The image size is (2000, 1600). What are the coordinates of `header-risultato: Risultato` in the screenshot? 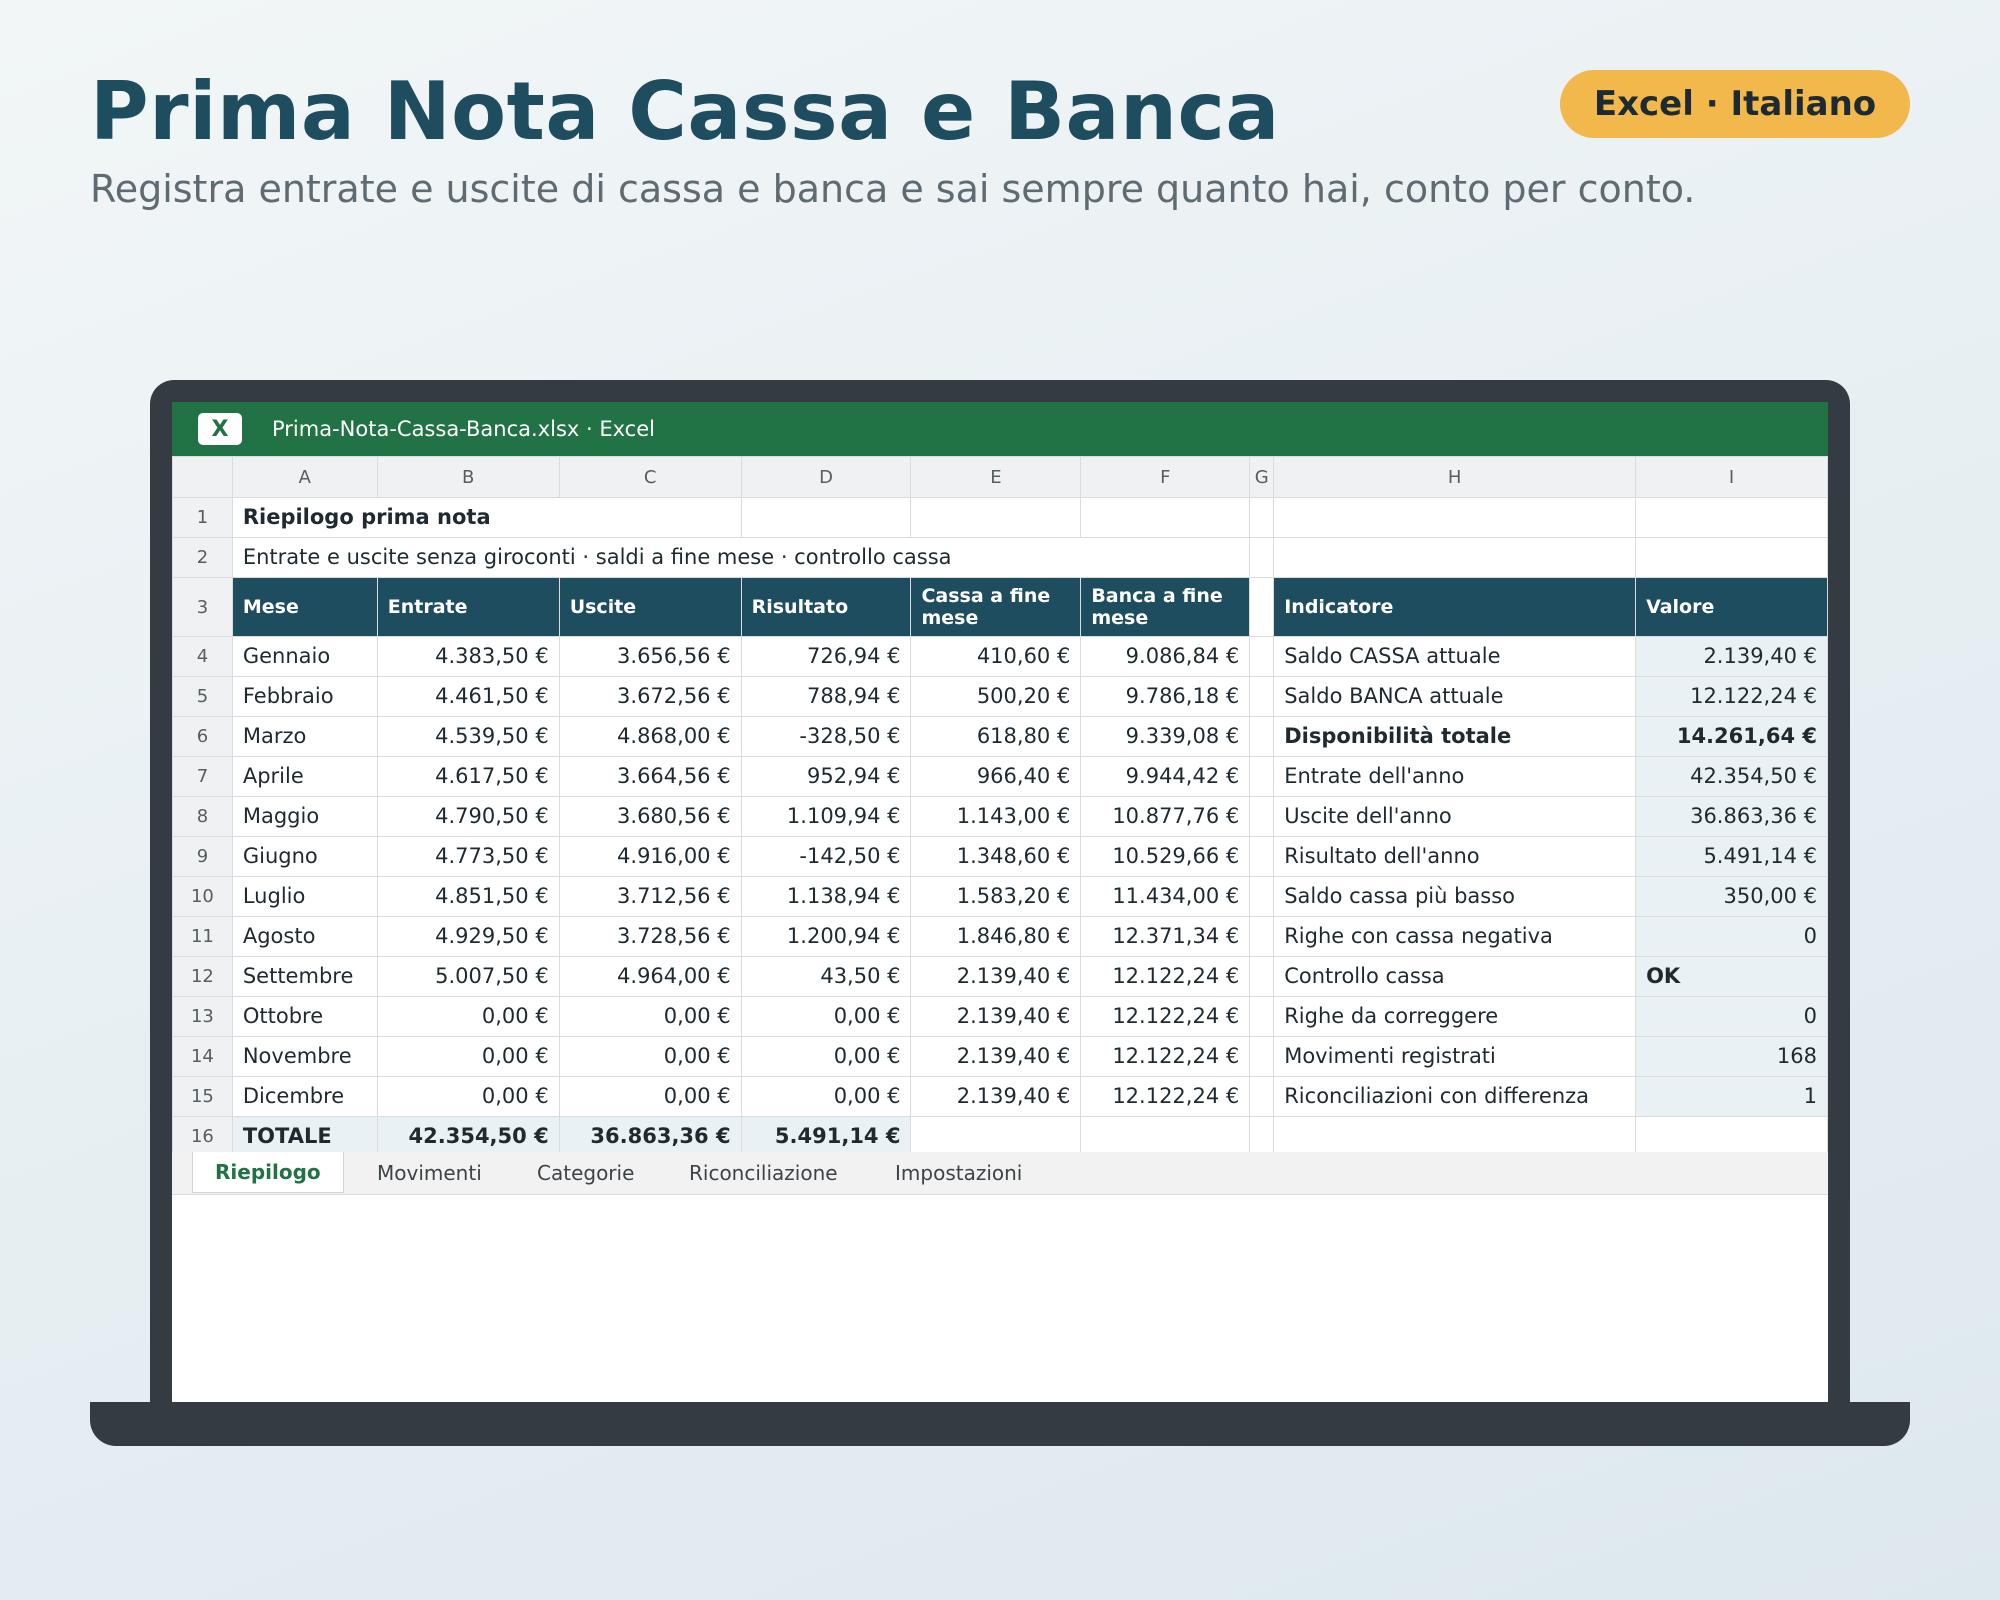 It's located at (826, 607).